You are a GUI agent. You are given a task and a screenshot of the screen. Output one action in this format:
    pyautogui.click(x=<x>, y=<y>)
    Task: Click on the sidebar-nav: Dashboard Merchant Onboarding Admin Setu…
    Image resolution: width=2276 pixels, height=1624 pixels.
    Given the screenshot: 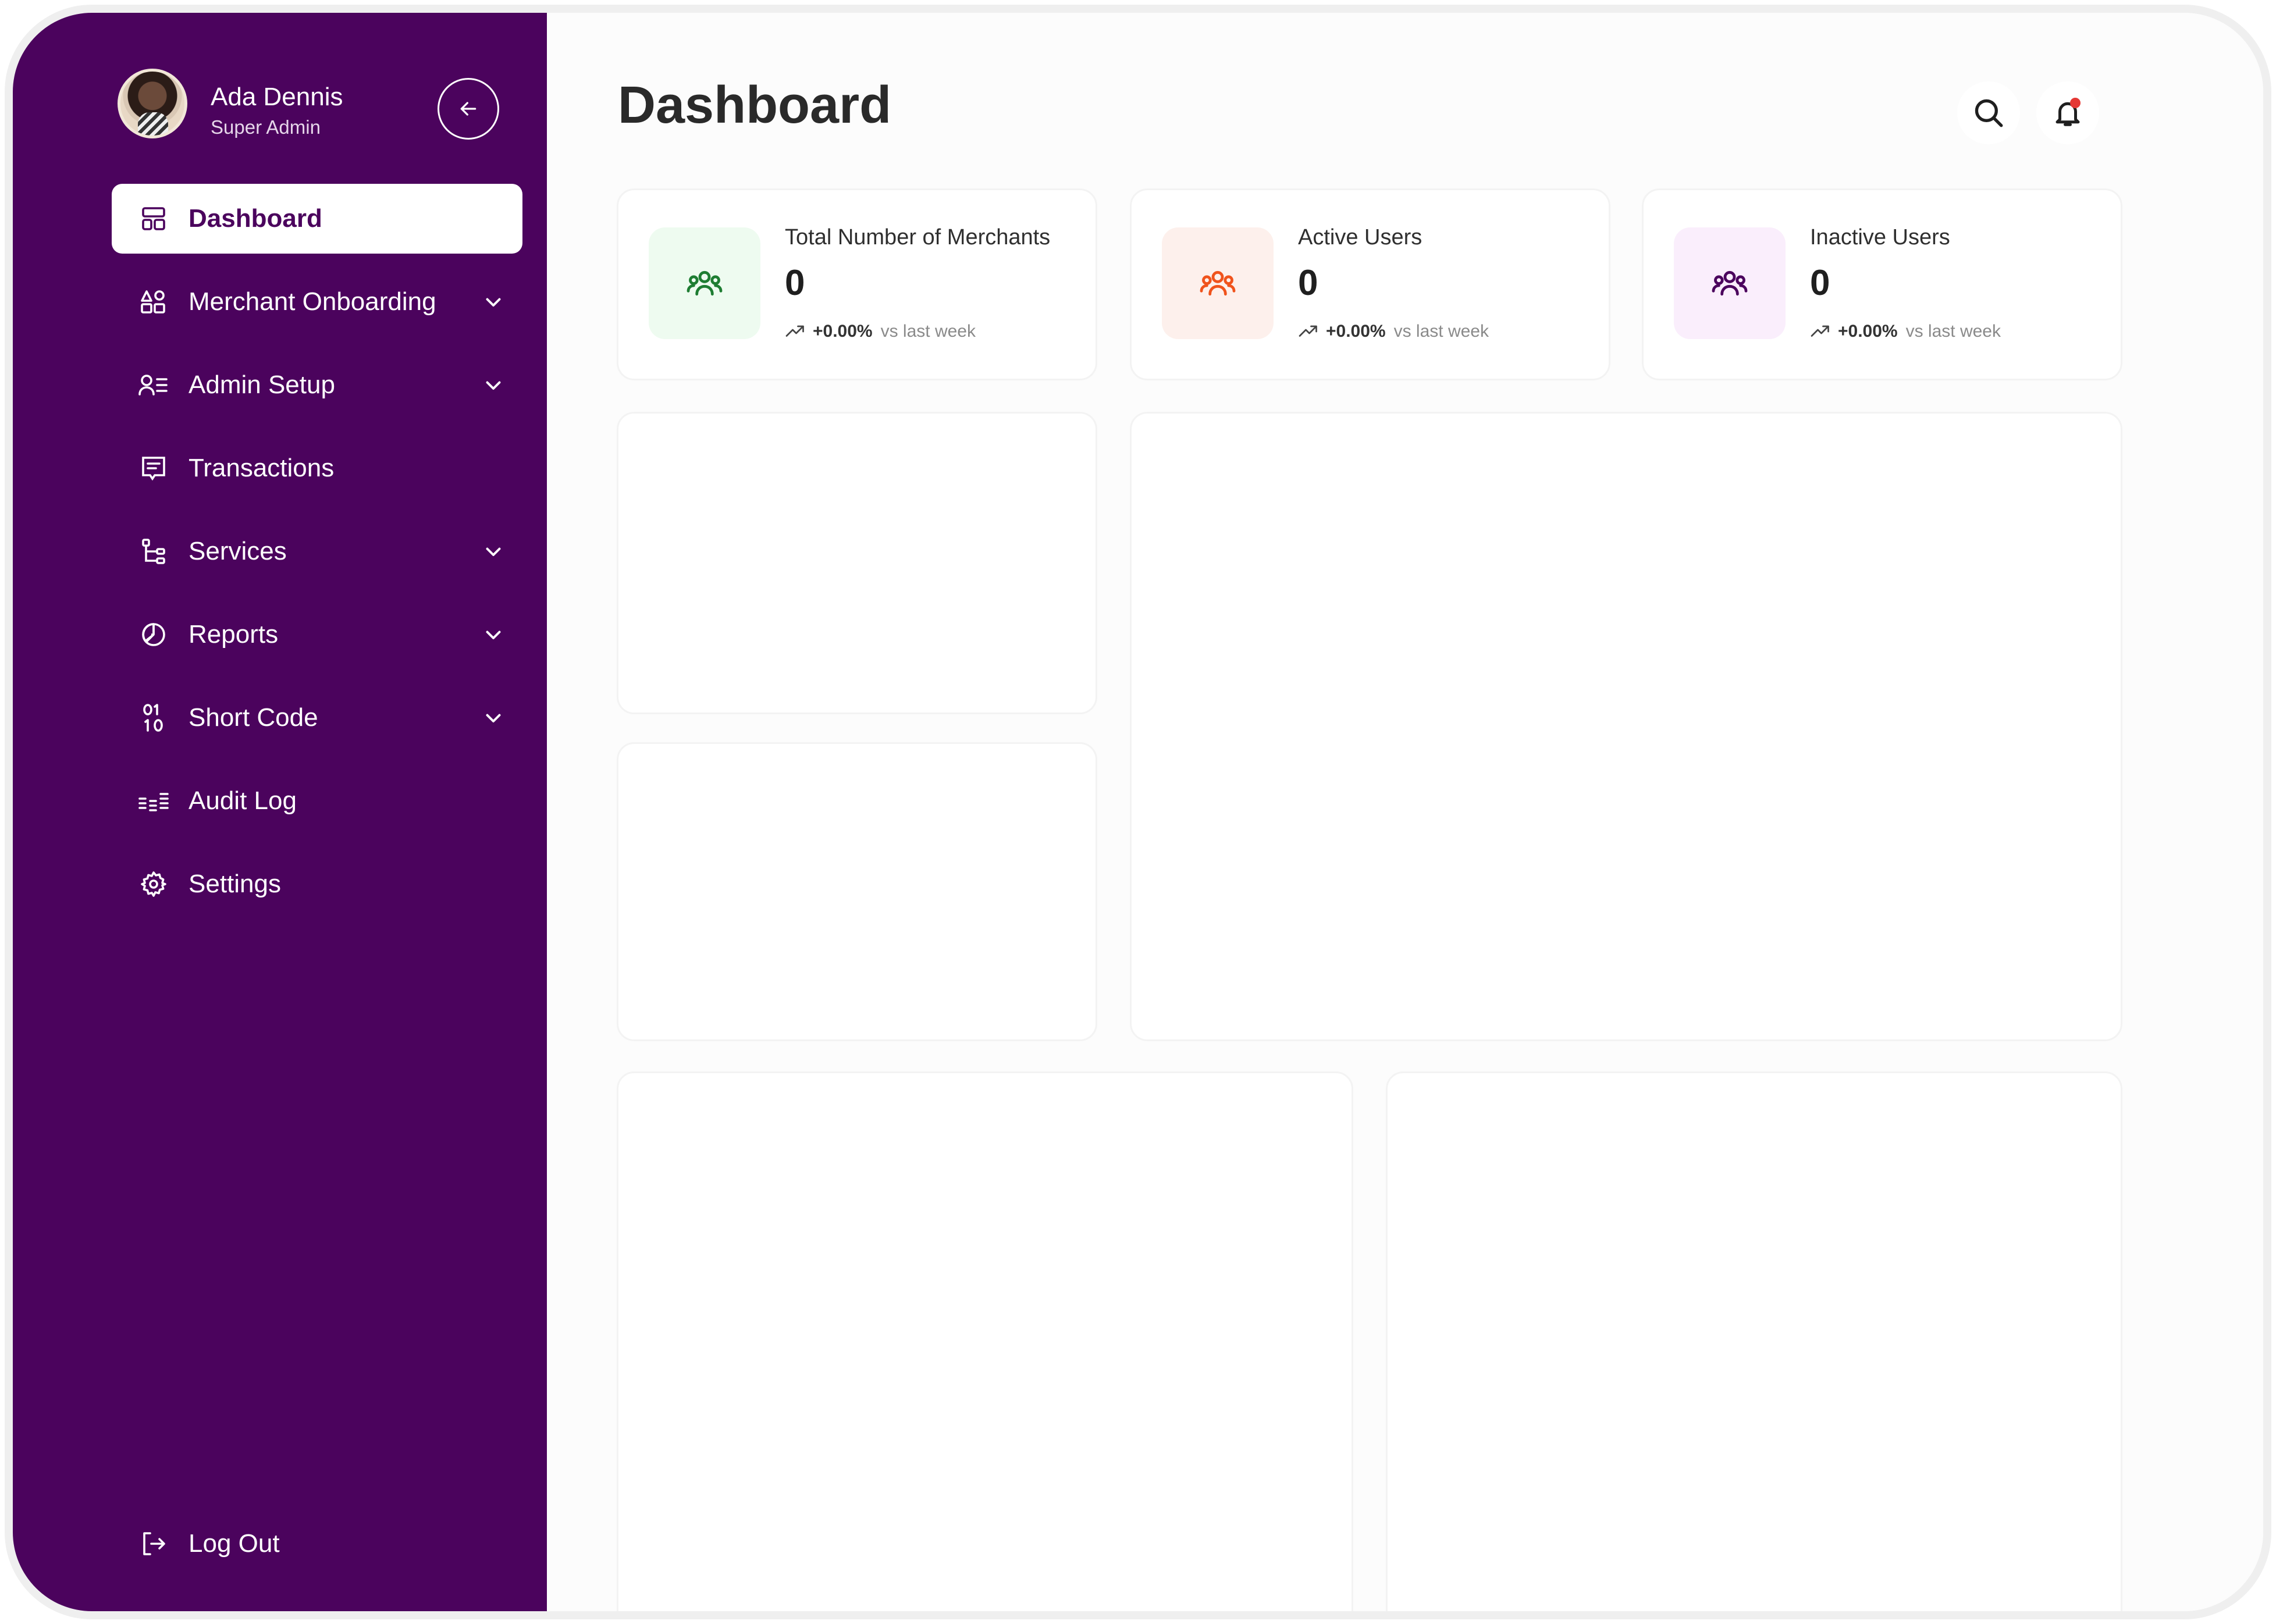 What is the action you would take?
    pyautogui.click(x=317, y=558)
    